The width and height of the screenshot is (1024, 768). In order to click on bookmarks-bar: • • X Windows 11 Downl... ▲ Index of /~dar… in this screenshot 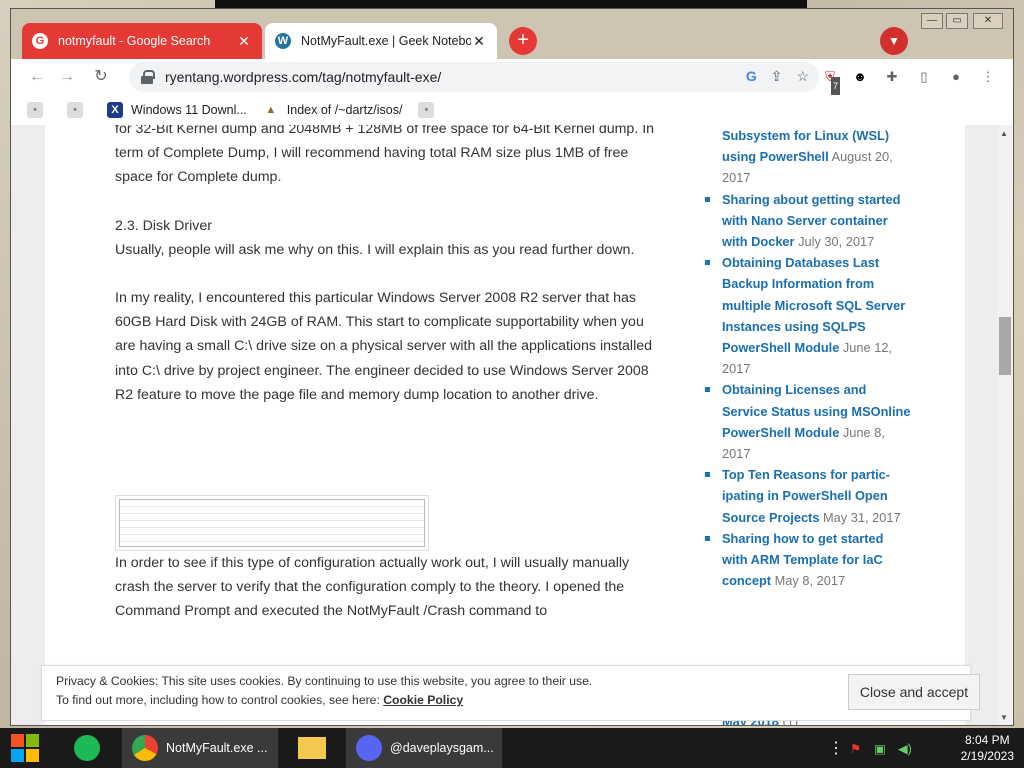, I will do `click(512, 110)`.